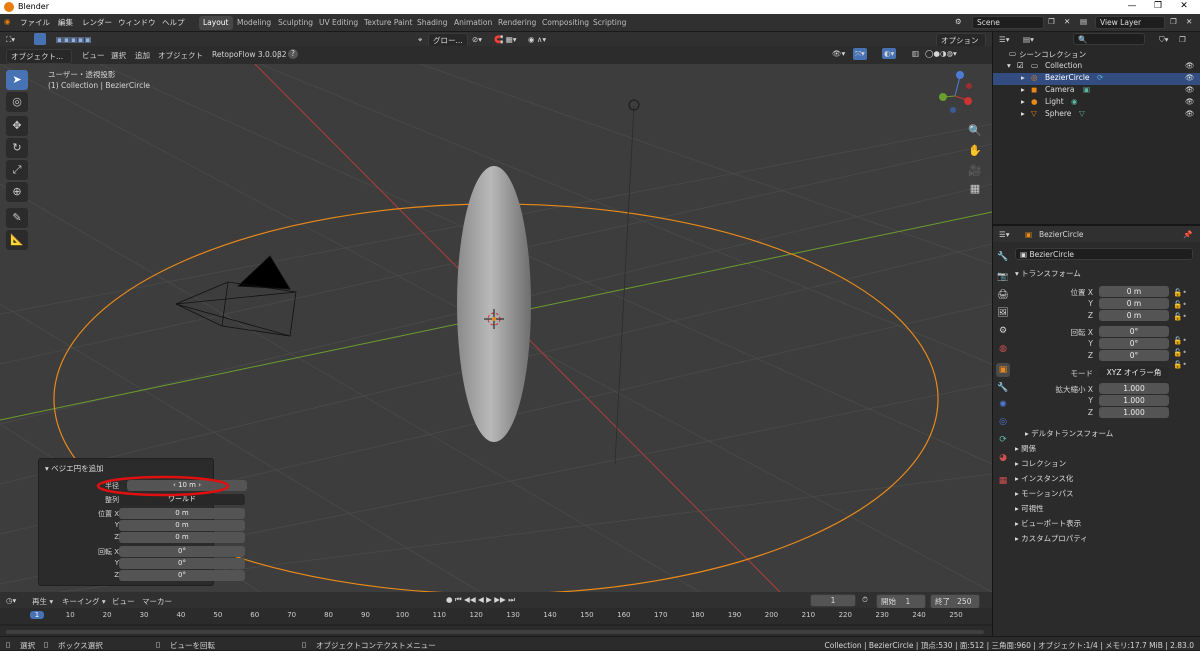  I want to click on transform-tool-icon: ⊕, so click(17, 192).